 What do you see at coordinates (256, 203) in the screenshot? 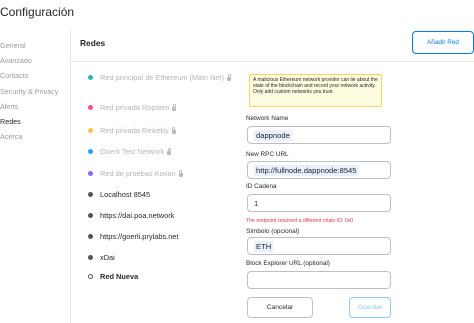
I see `chain-id-value: 1` at bounding box center [256, 203].